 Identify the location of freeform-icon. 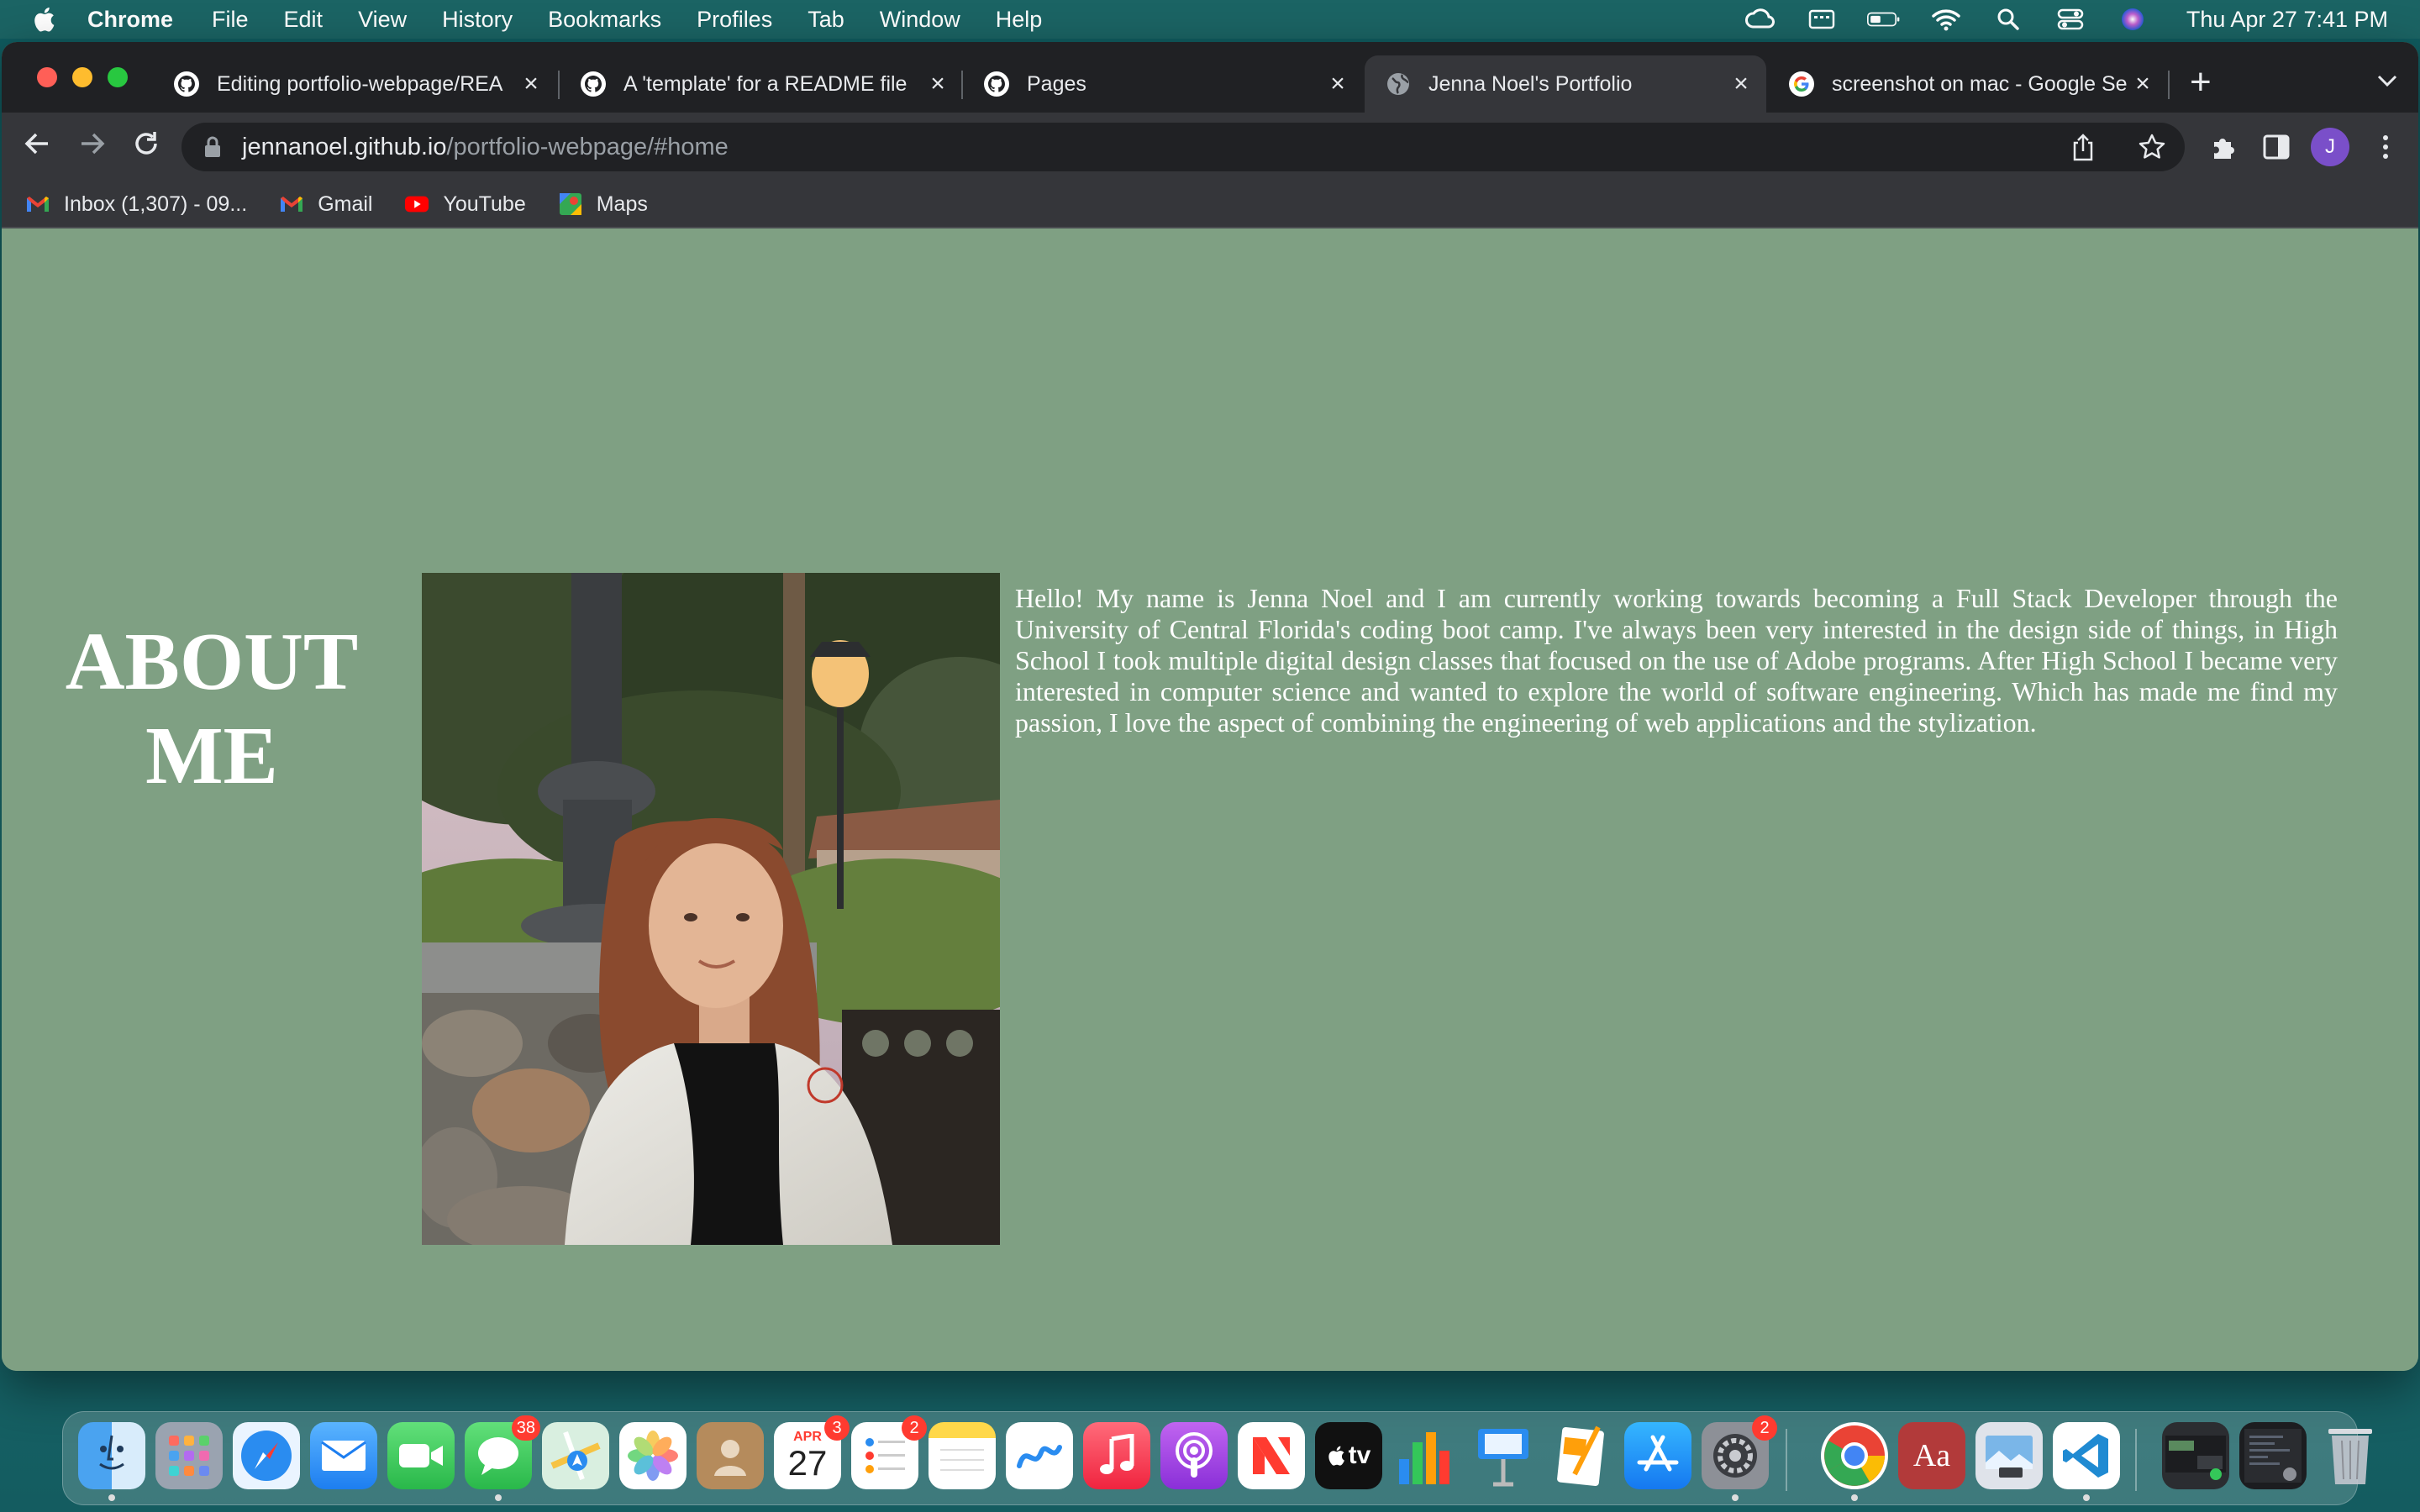
(1040, 1455).